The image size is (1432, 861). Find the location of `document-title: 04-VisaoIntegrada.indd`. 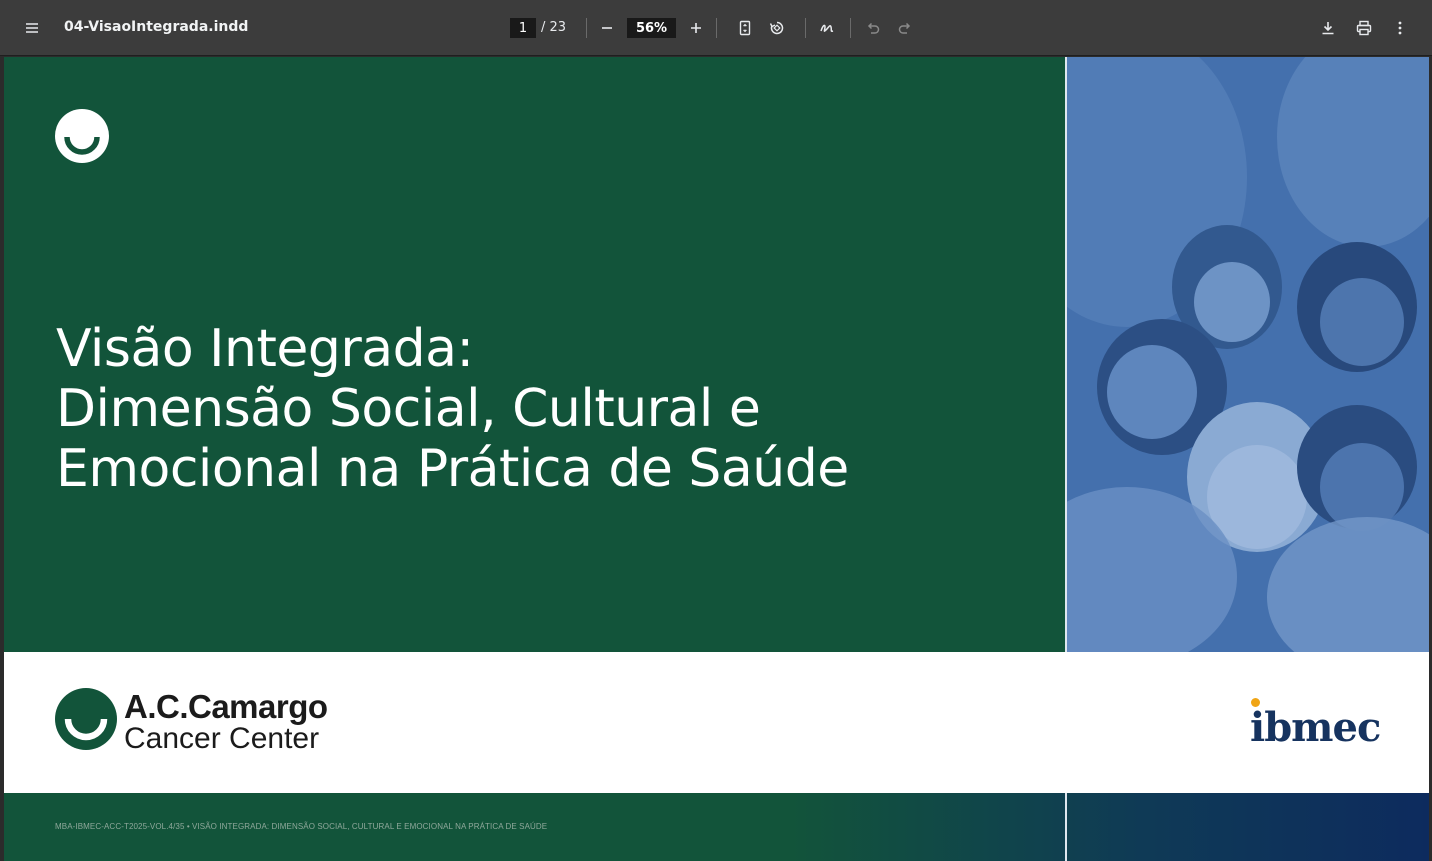

document-title: 04-VisaoIntegrada.indd is located at coordinates (156, 27).